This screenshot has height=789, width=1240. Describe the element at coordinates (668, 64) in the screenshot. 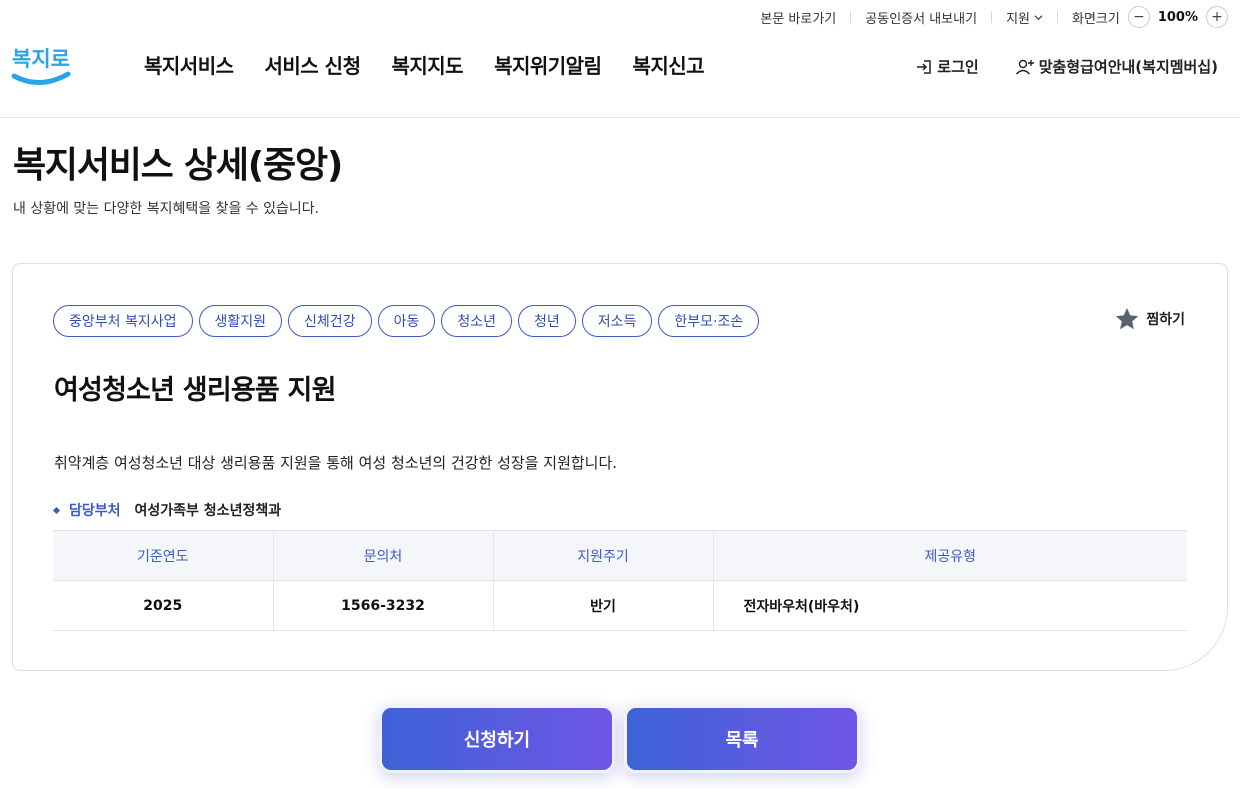

I see `nav-welfare-report: 복지신고` at that location.